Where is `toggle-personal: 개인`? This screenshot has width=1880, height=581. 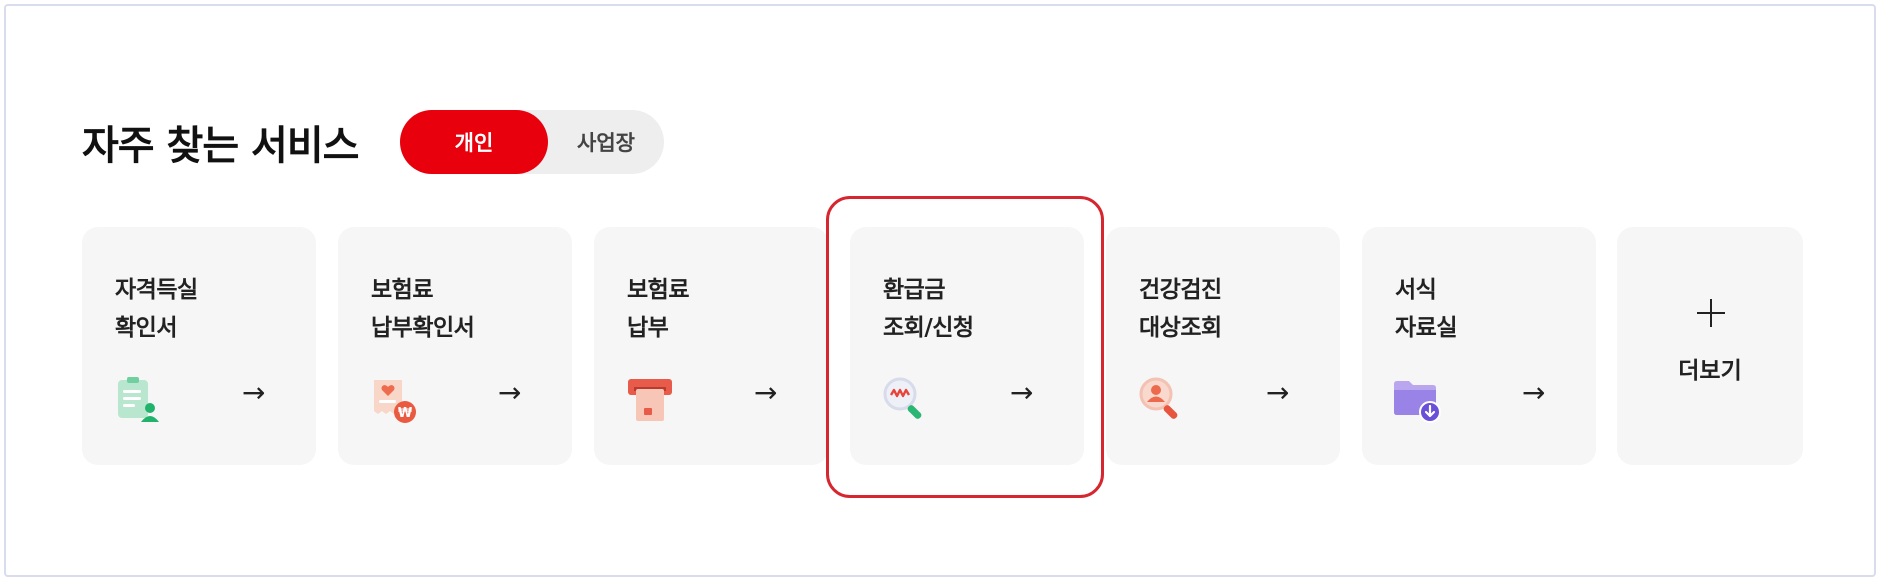
toggle-personal: 개인 is located at coordinates (474, 142).